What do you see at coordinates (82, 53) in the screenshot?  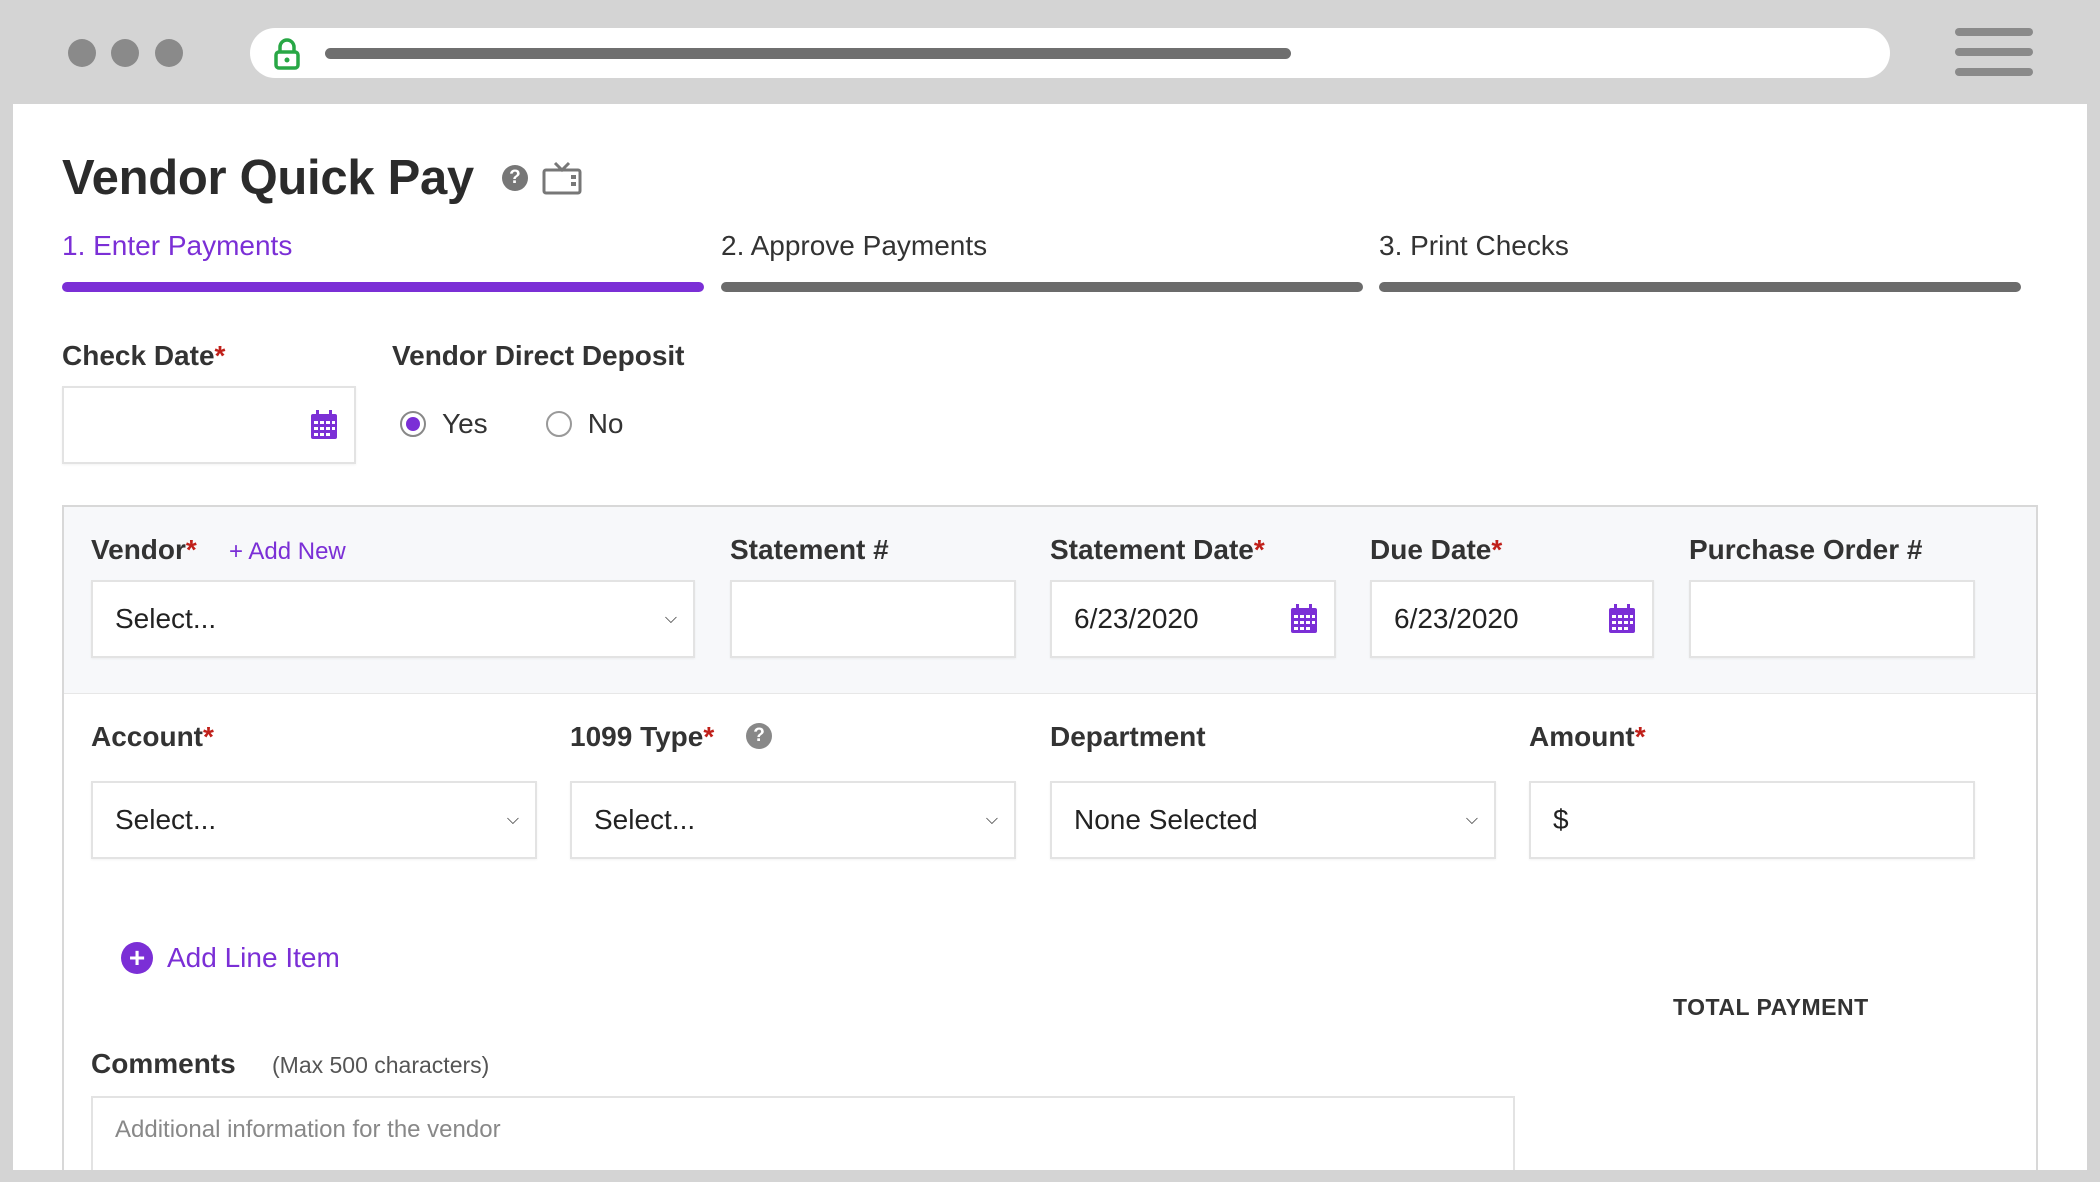 I see `window-close-dot` at bounding box center [82, 53].